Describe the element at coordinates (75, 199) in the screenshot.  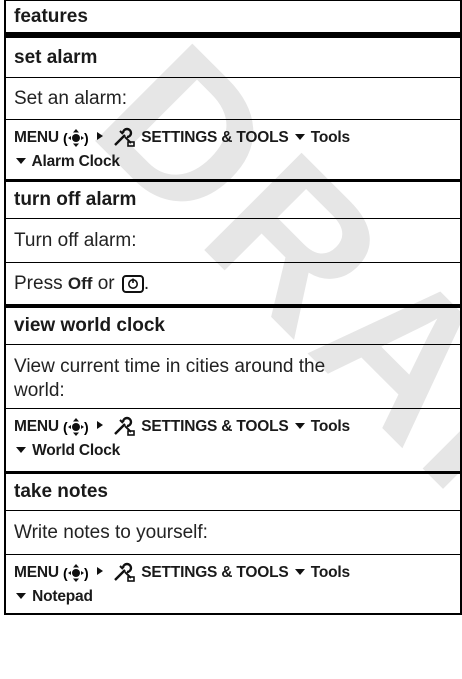
I see `section-title-text: turn off alarm` at that location.